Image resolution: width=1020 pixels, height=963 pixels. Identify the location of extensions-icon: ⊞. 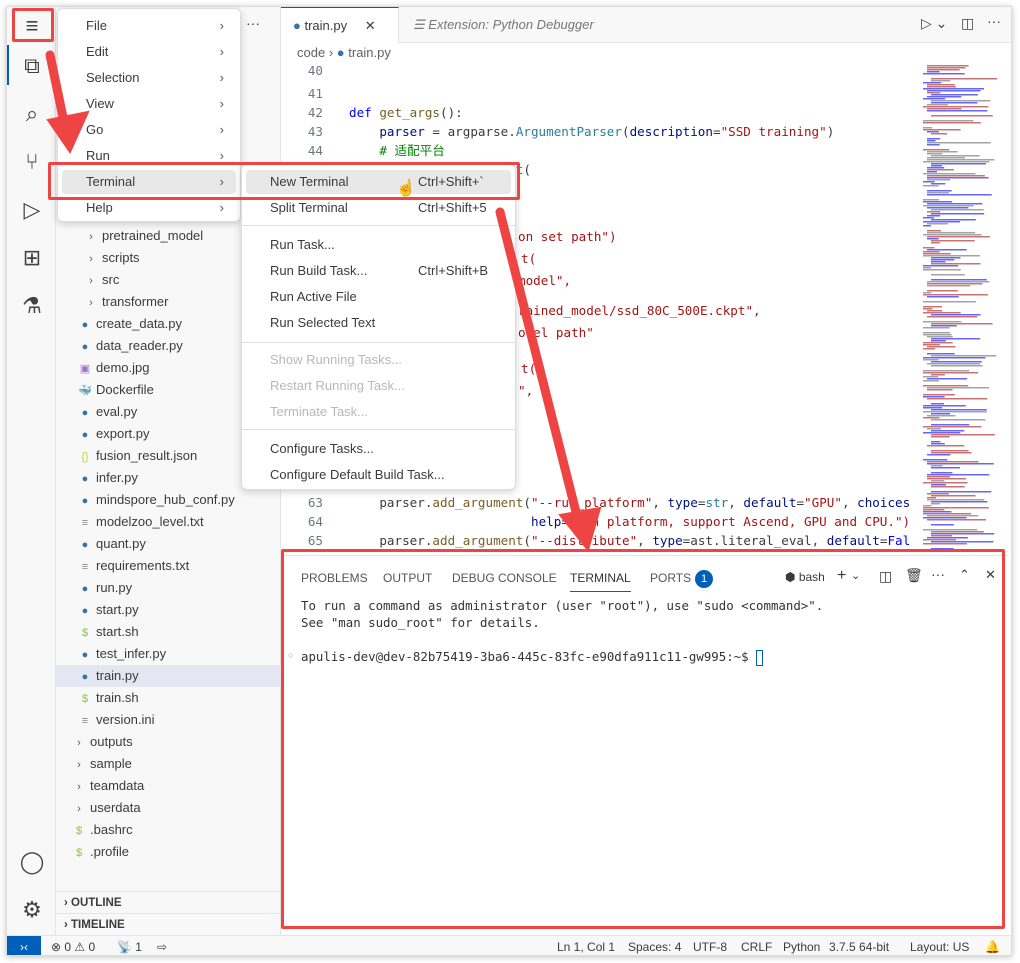
(32, 258).